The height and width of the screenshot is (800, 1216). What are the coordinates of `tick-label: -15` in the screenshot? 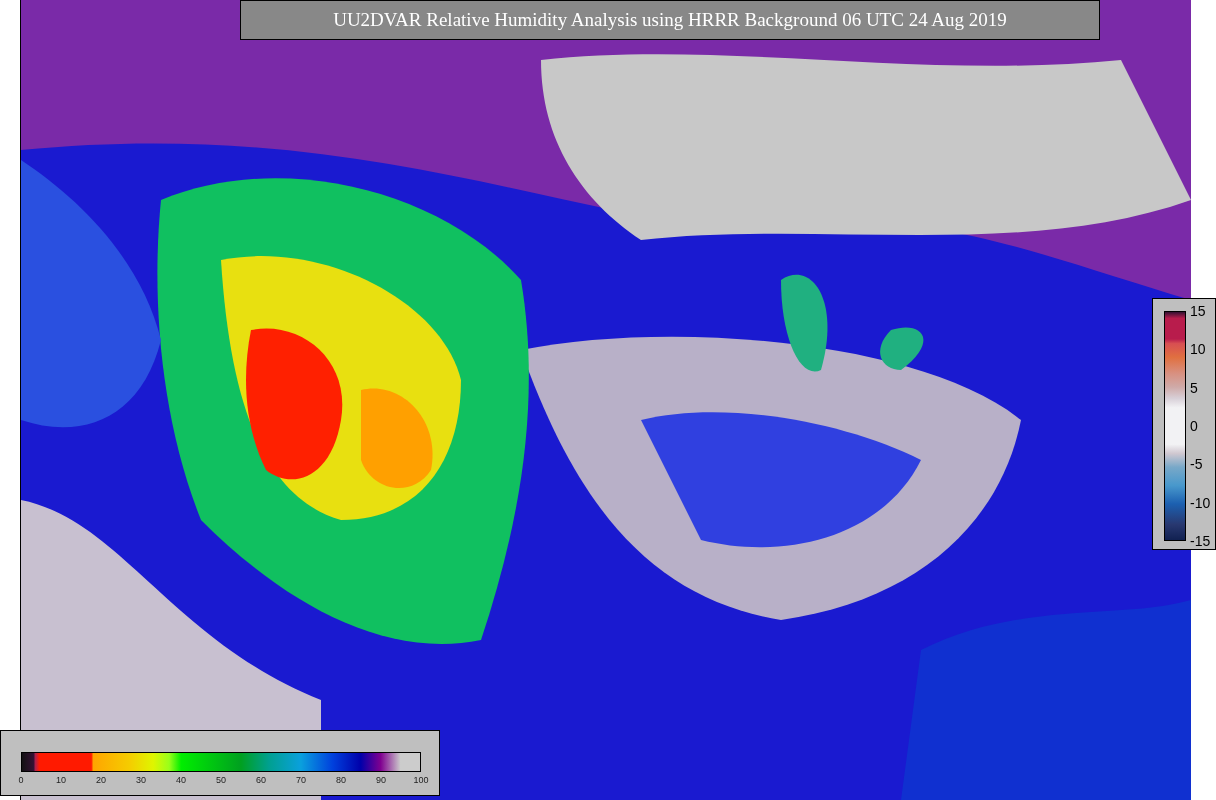 It's located at (1200, 541).